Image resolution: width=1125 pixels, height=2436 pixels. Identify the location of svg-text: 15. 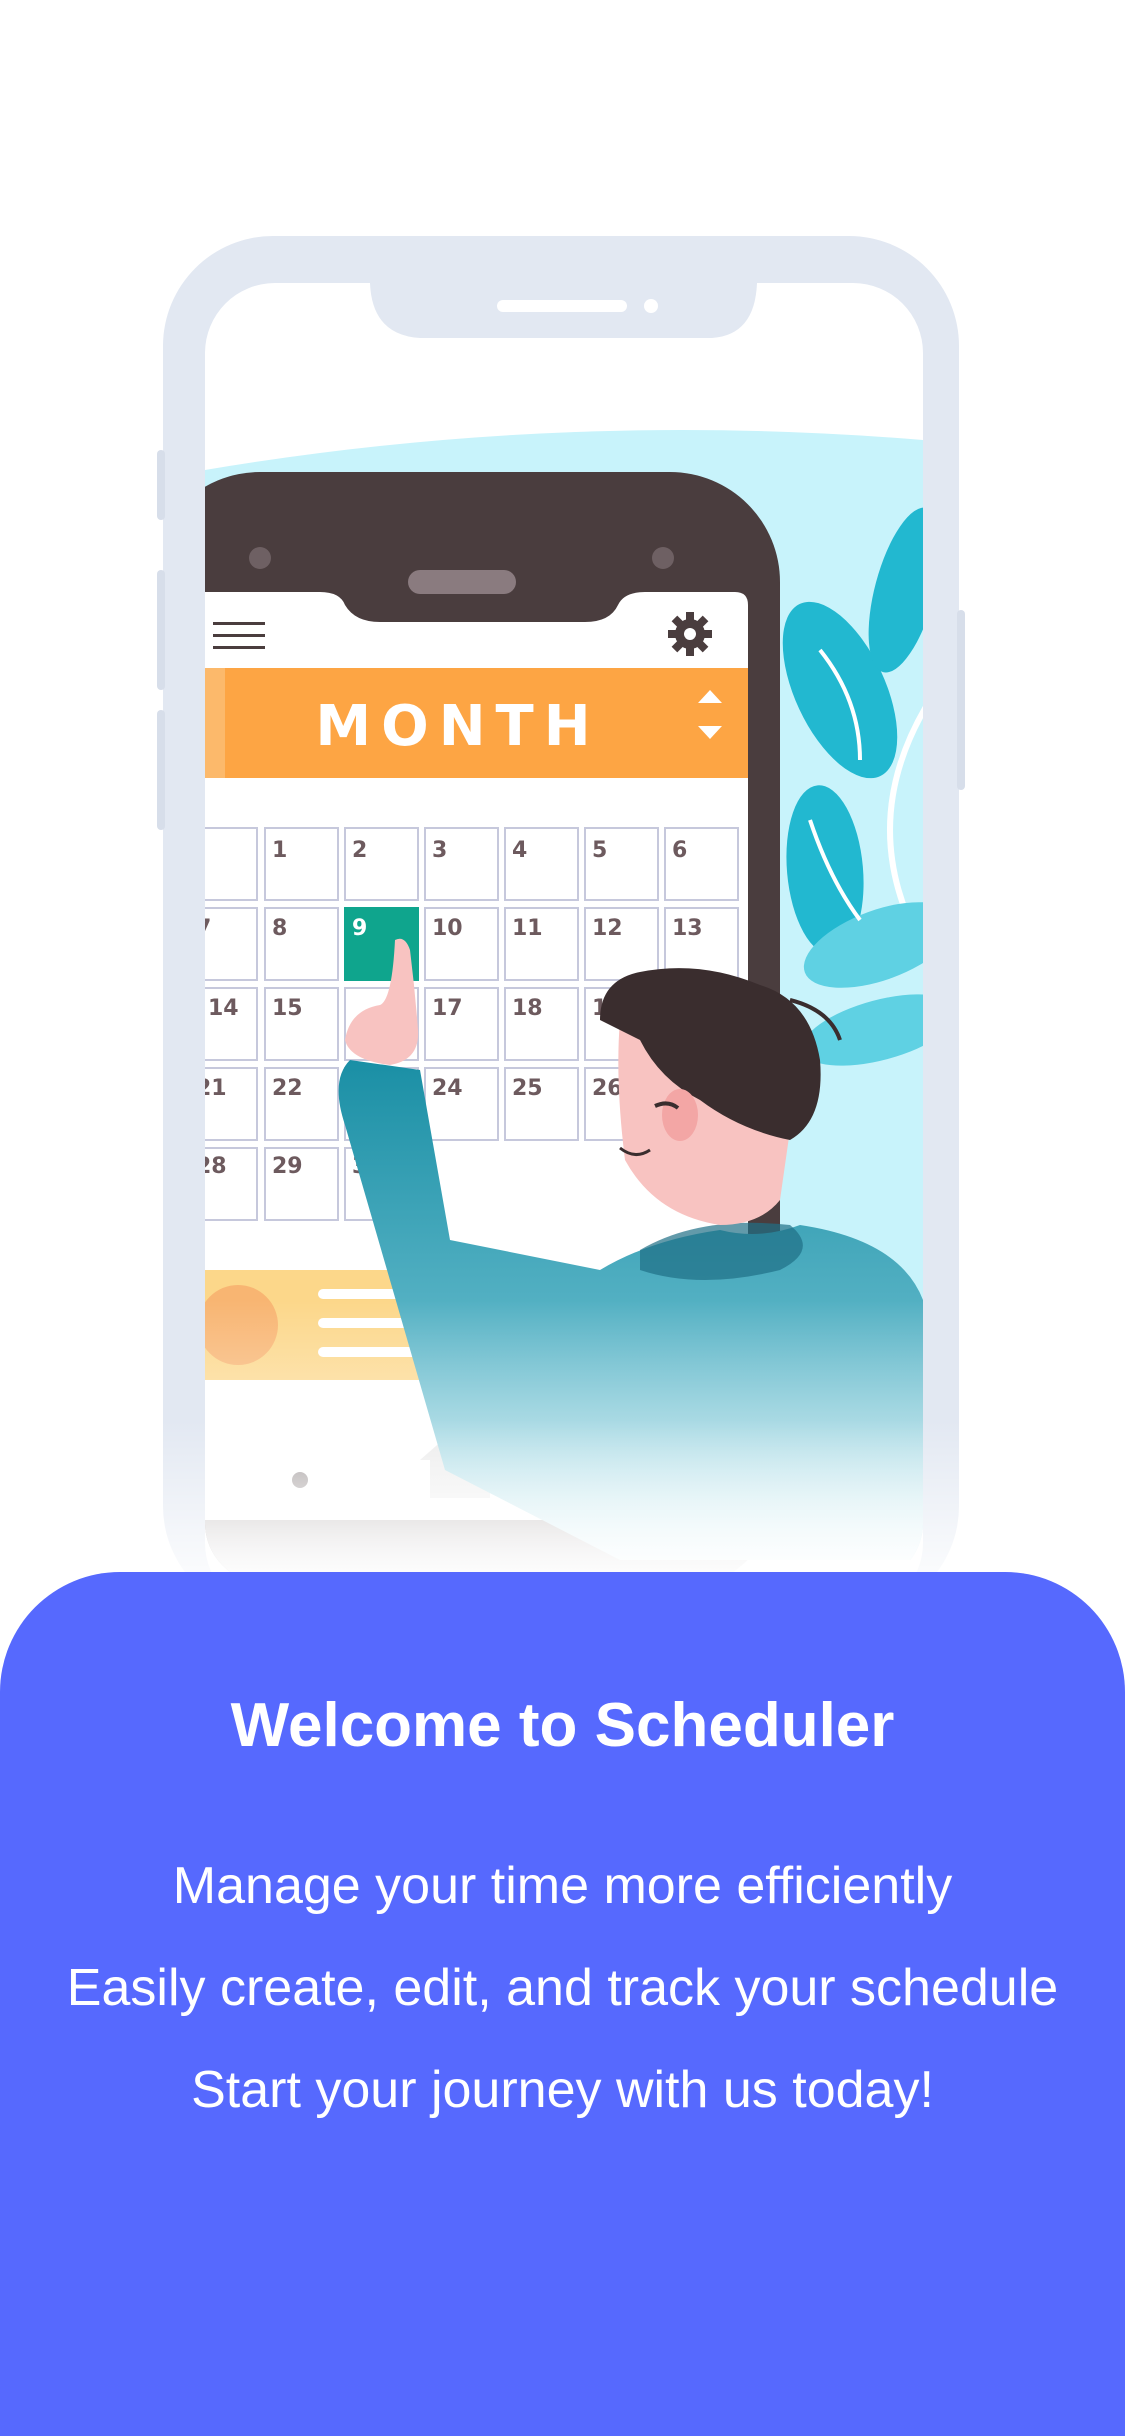
(287, 1008).